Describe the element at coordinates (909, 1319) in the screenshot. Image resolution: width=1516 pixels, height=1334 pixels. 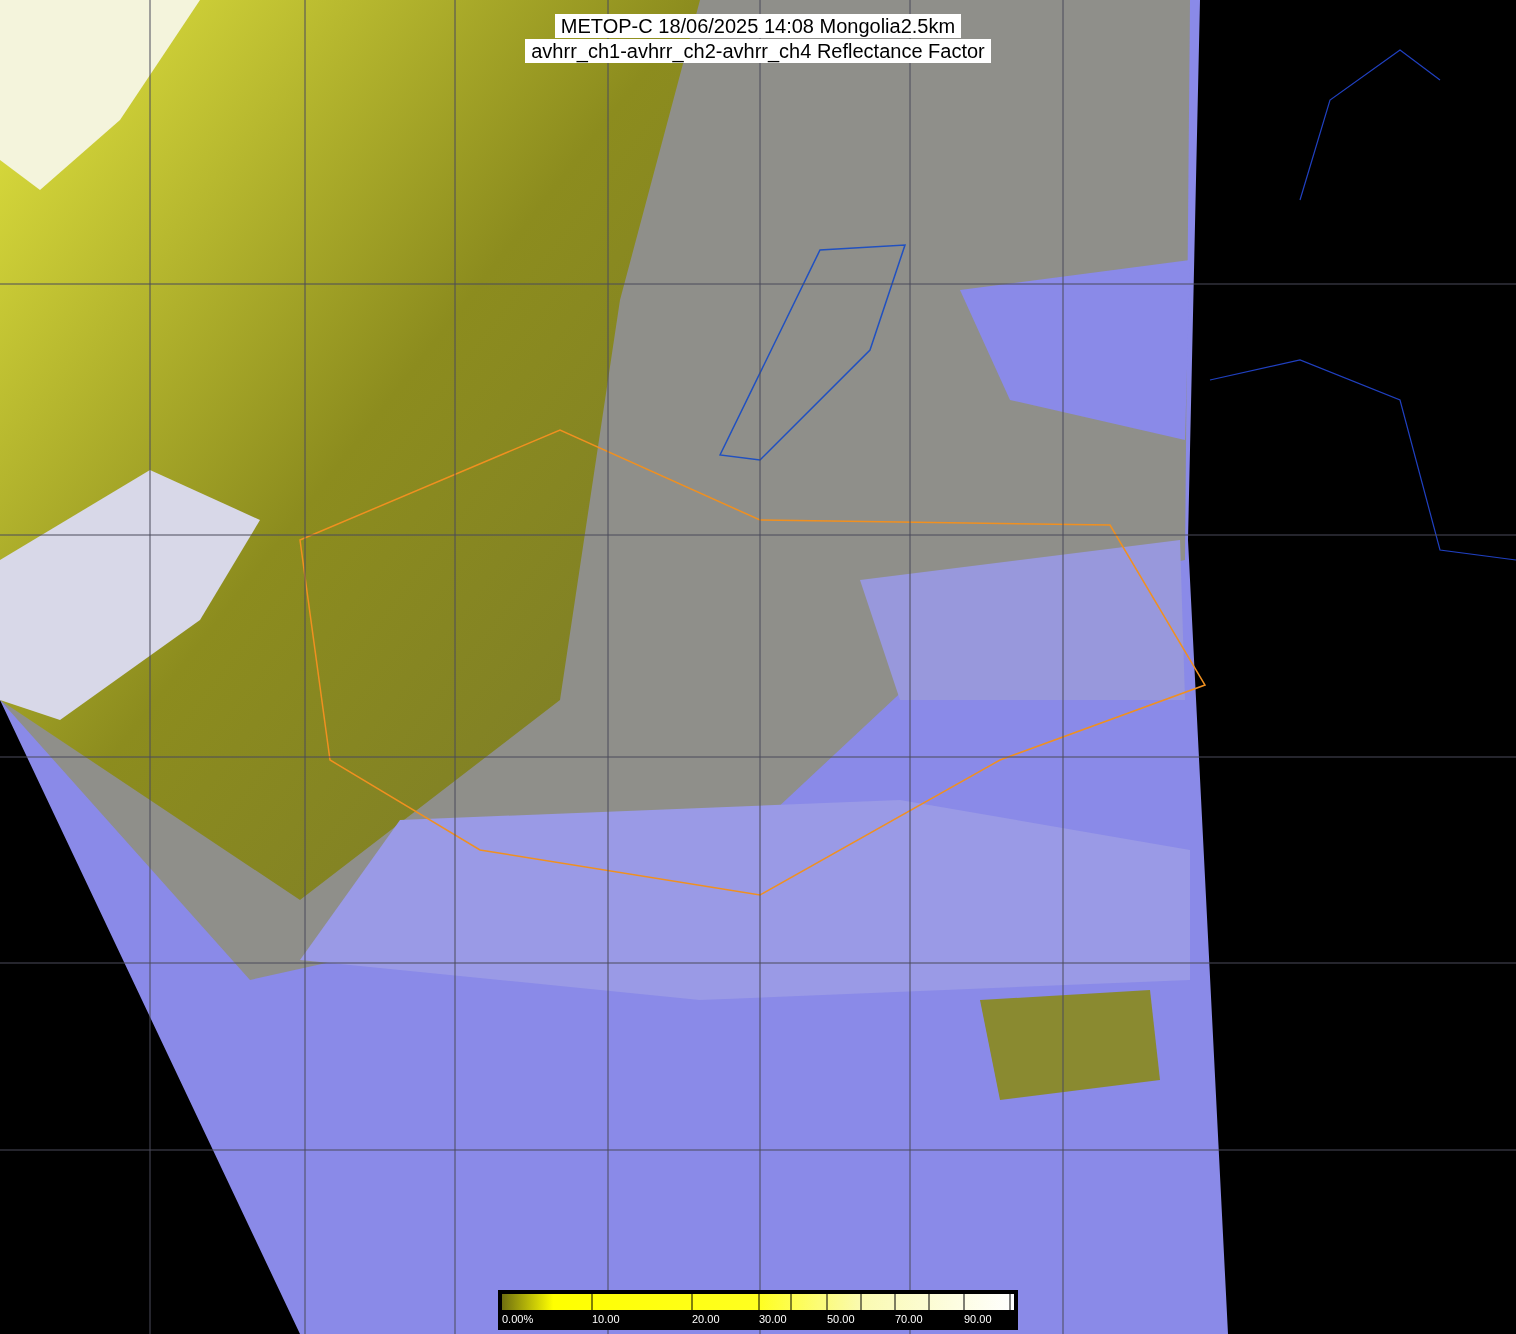
I see `colorbar-tick-label: 70.00` at that location.